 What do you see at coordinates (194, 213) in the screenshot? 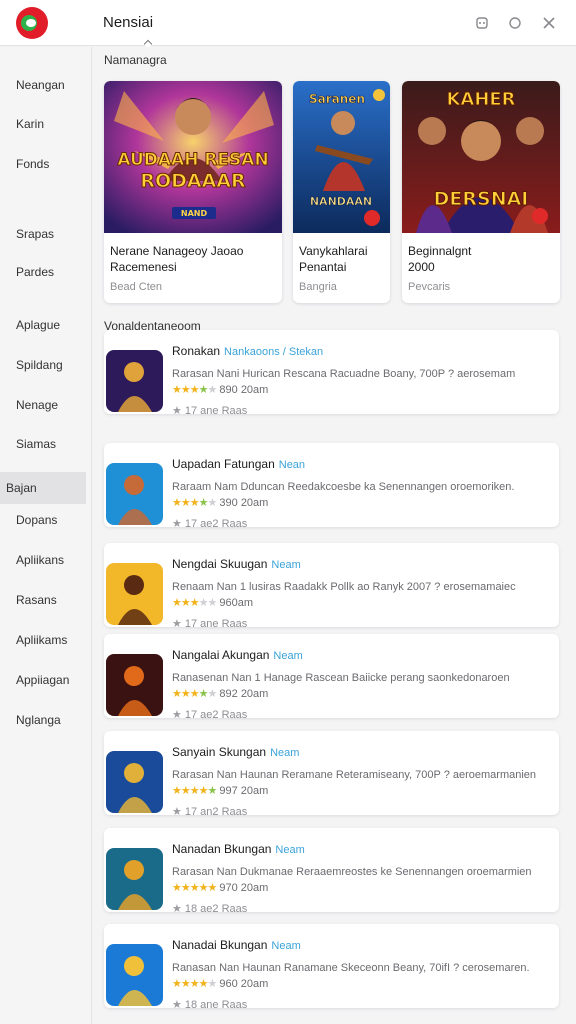
I see `featured-art-badge: NAND` at bounding box center [194, 213].